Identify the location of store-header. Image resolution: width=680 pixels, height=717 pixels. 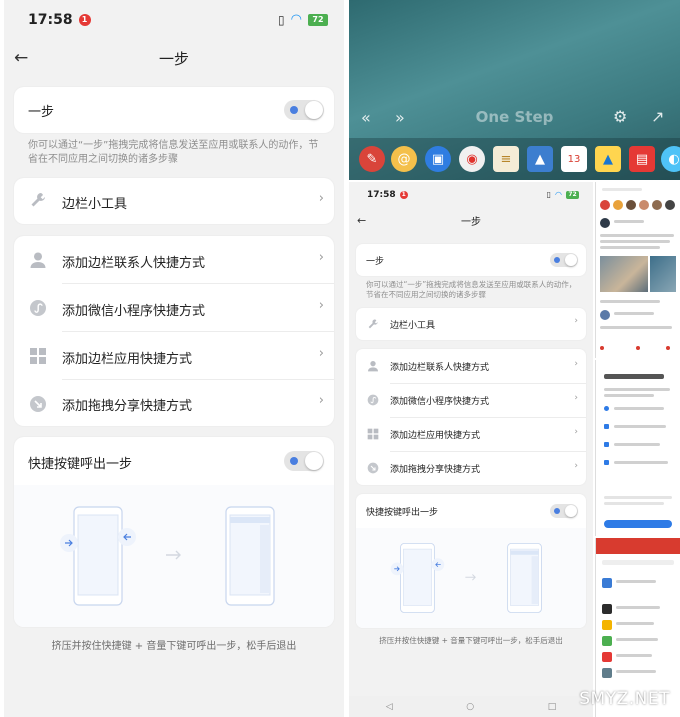
(638, 546).